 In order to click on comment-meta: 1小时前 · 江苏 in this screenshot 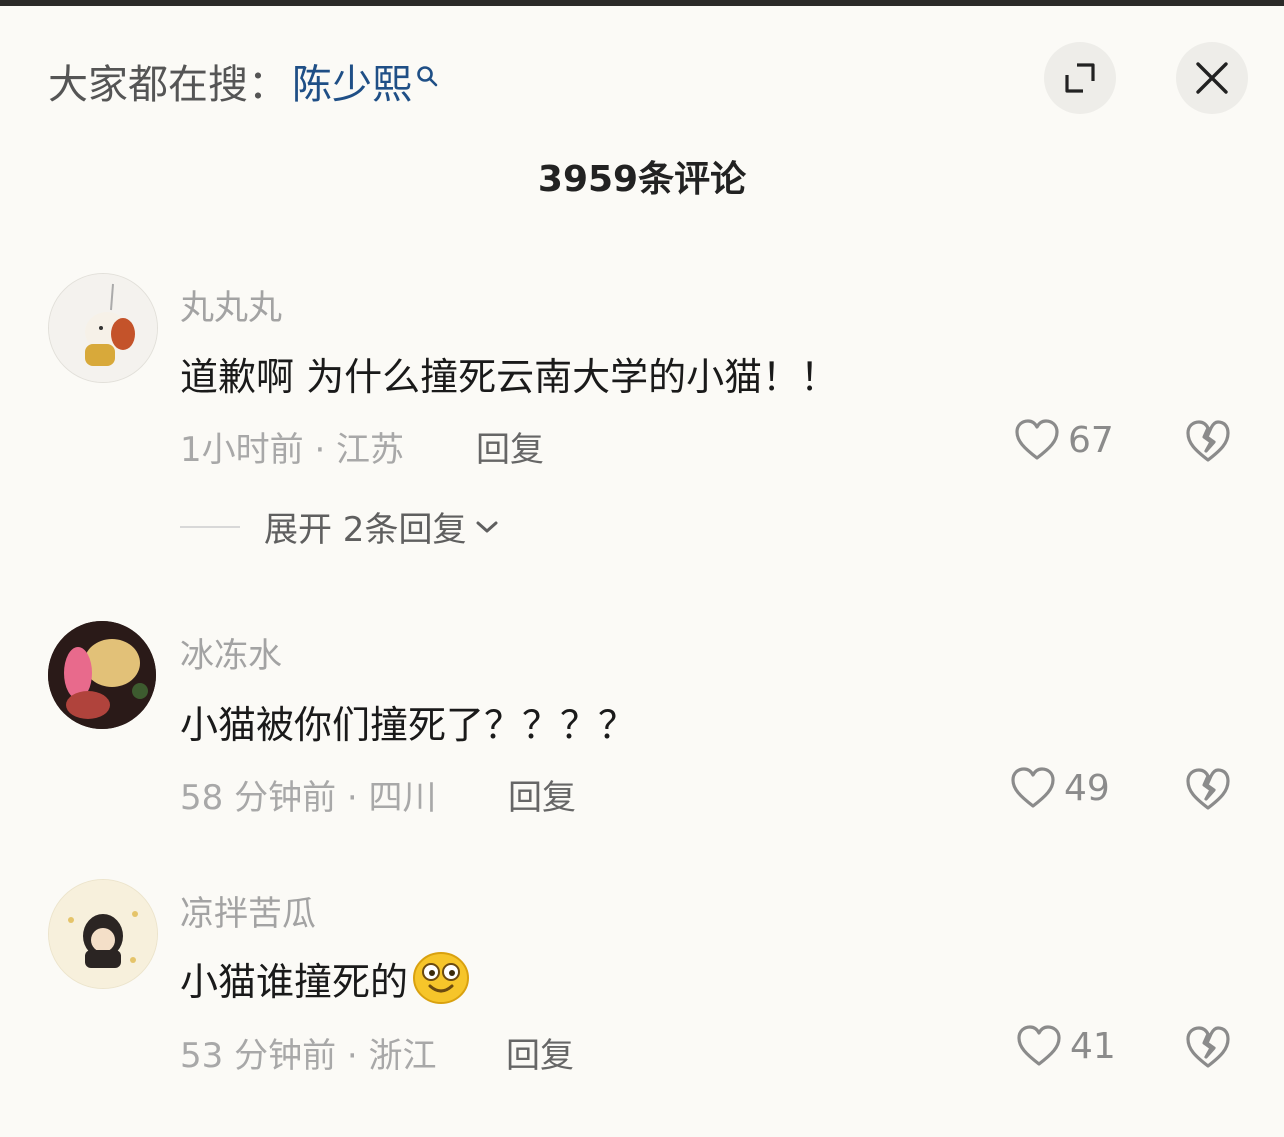, I will do `click(292, 450)`.